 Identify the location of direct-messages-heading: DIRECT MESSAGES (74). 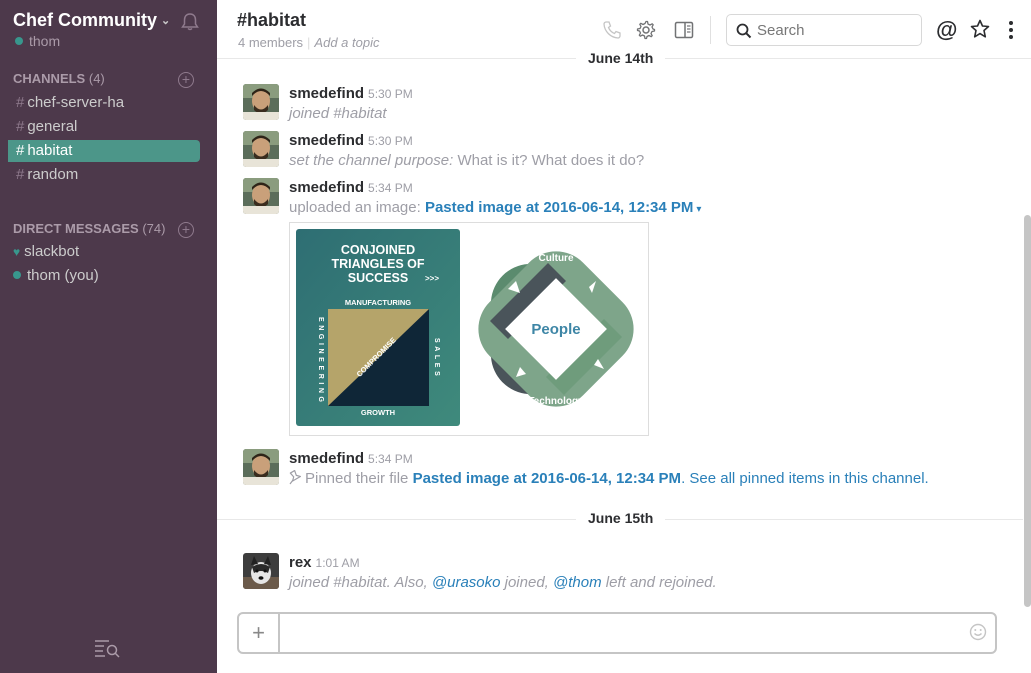
(89, 228).